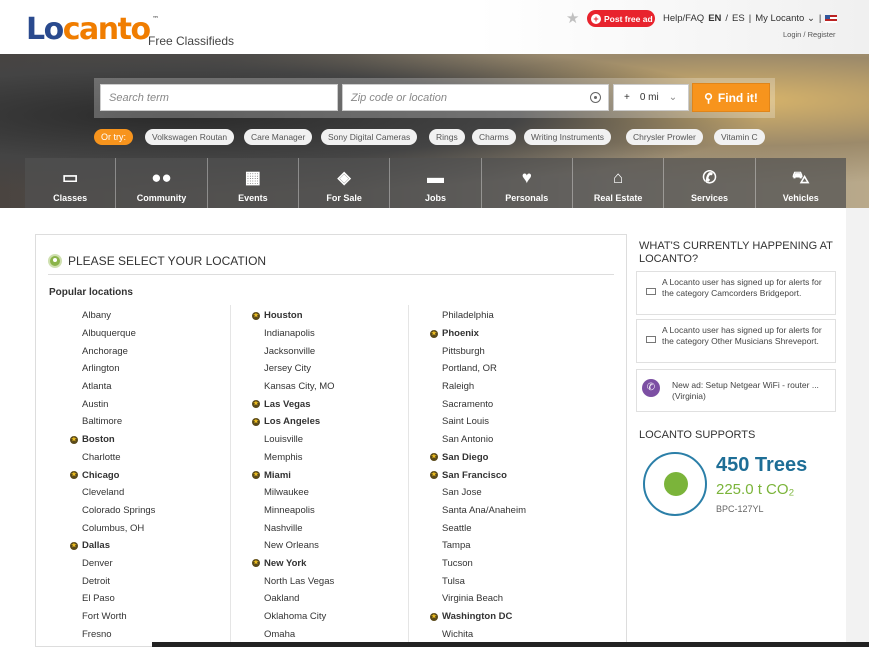 This screenshot has height=647, width=869. I want to click on suggestion-chip: Charms, so click(494, 137).